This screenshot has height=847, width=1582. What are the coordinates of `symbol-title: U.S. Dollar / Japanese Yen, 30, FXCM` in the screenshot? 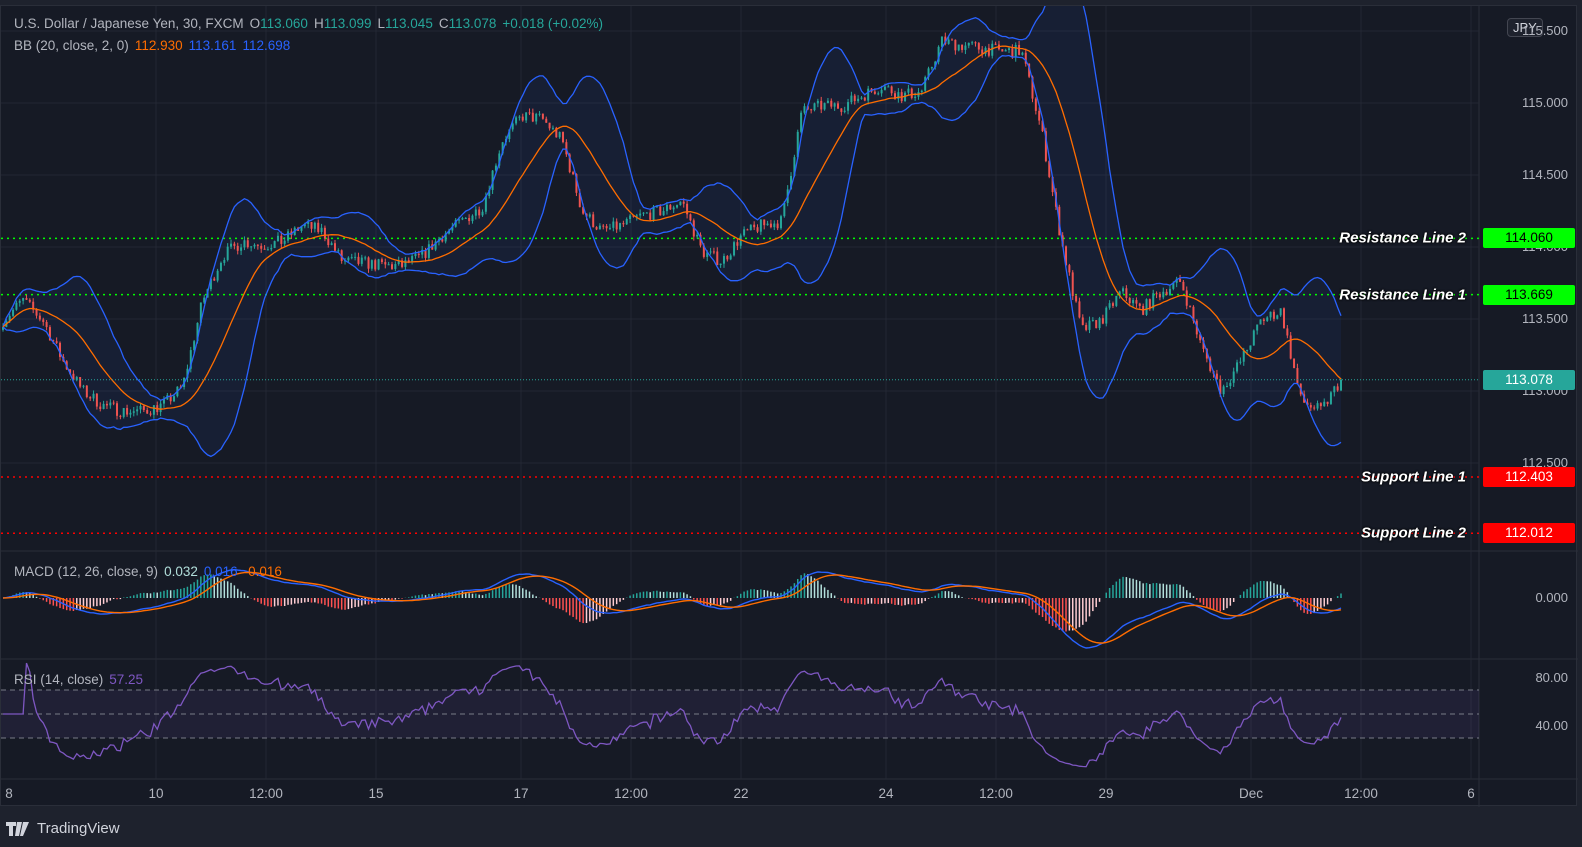 It's located at (129, 23).